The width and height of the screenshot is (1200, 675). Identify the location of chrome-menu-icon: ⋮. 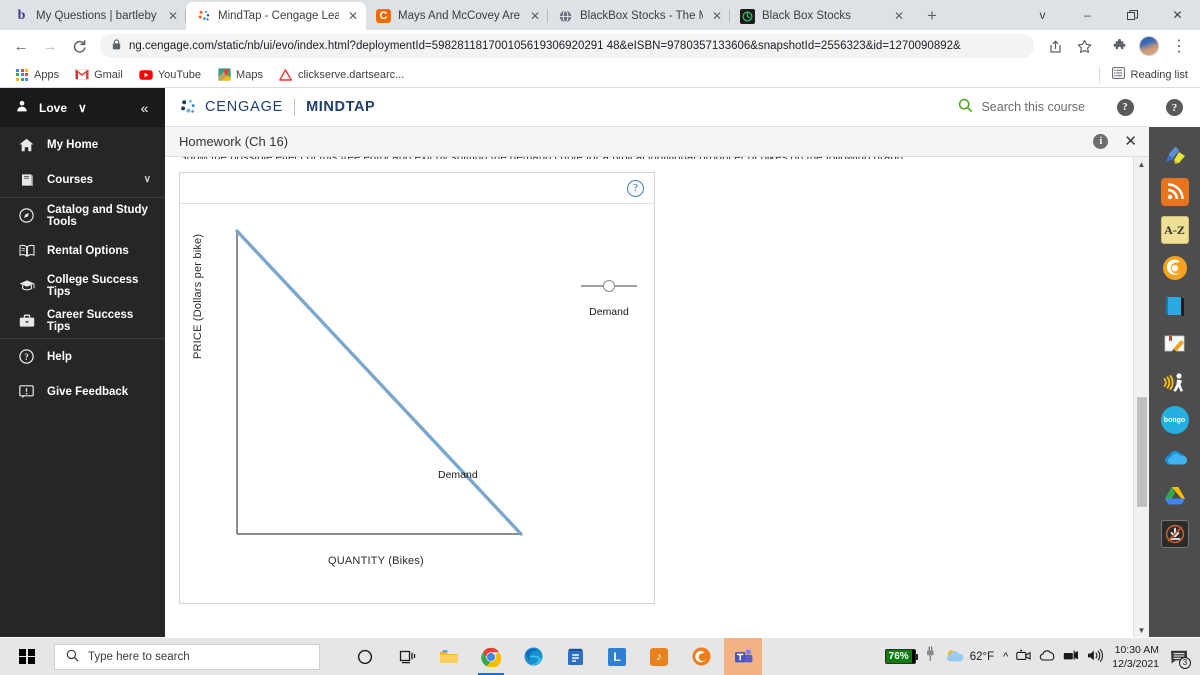
(1179, 46).